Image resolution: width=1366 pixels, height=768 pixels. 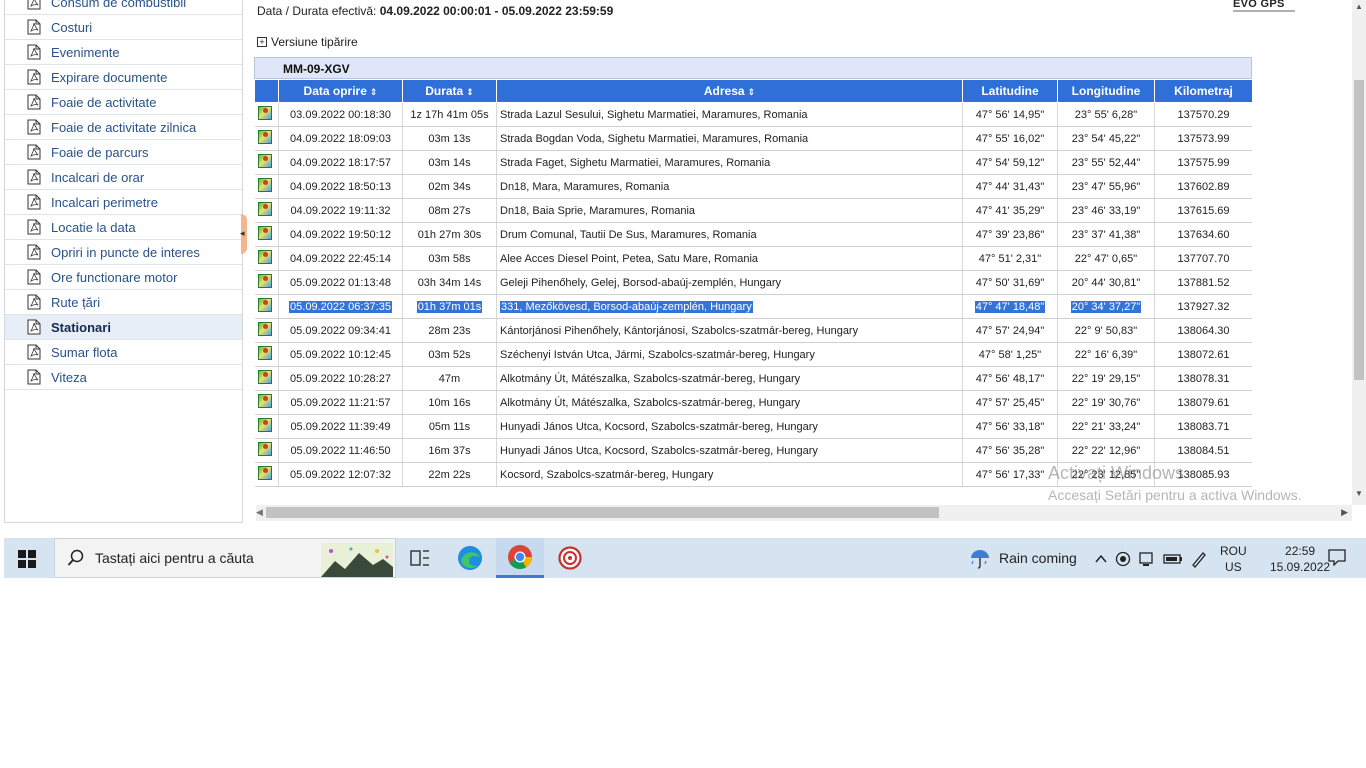 I want to click on print-version-toggle: + Versiune tipărire, so click(x=307, y=42).